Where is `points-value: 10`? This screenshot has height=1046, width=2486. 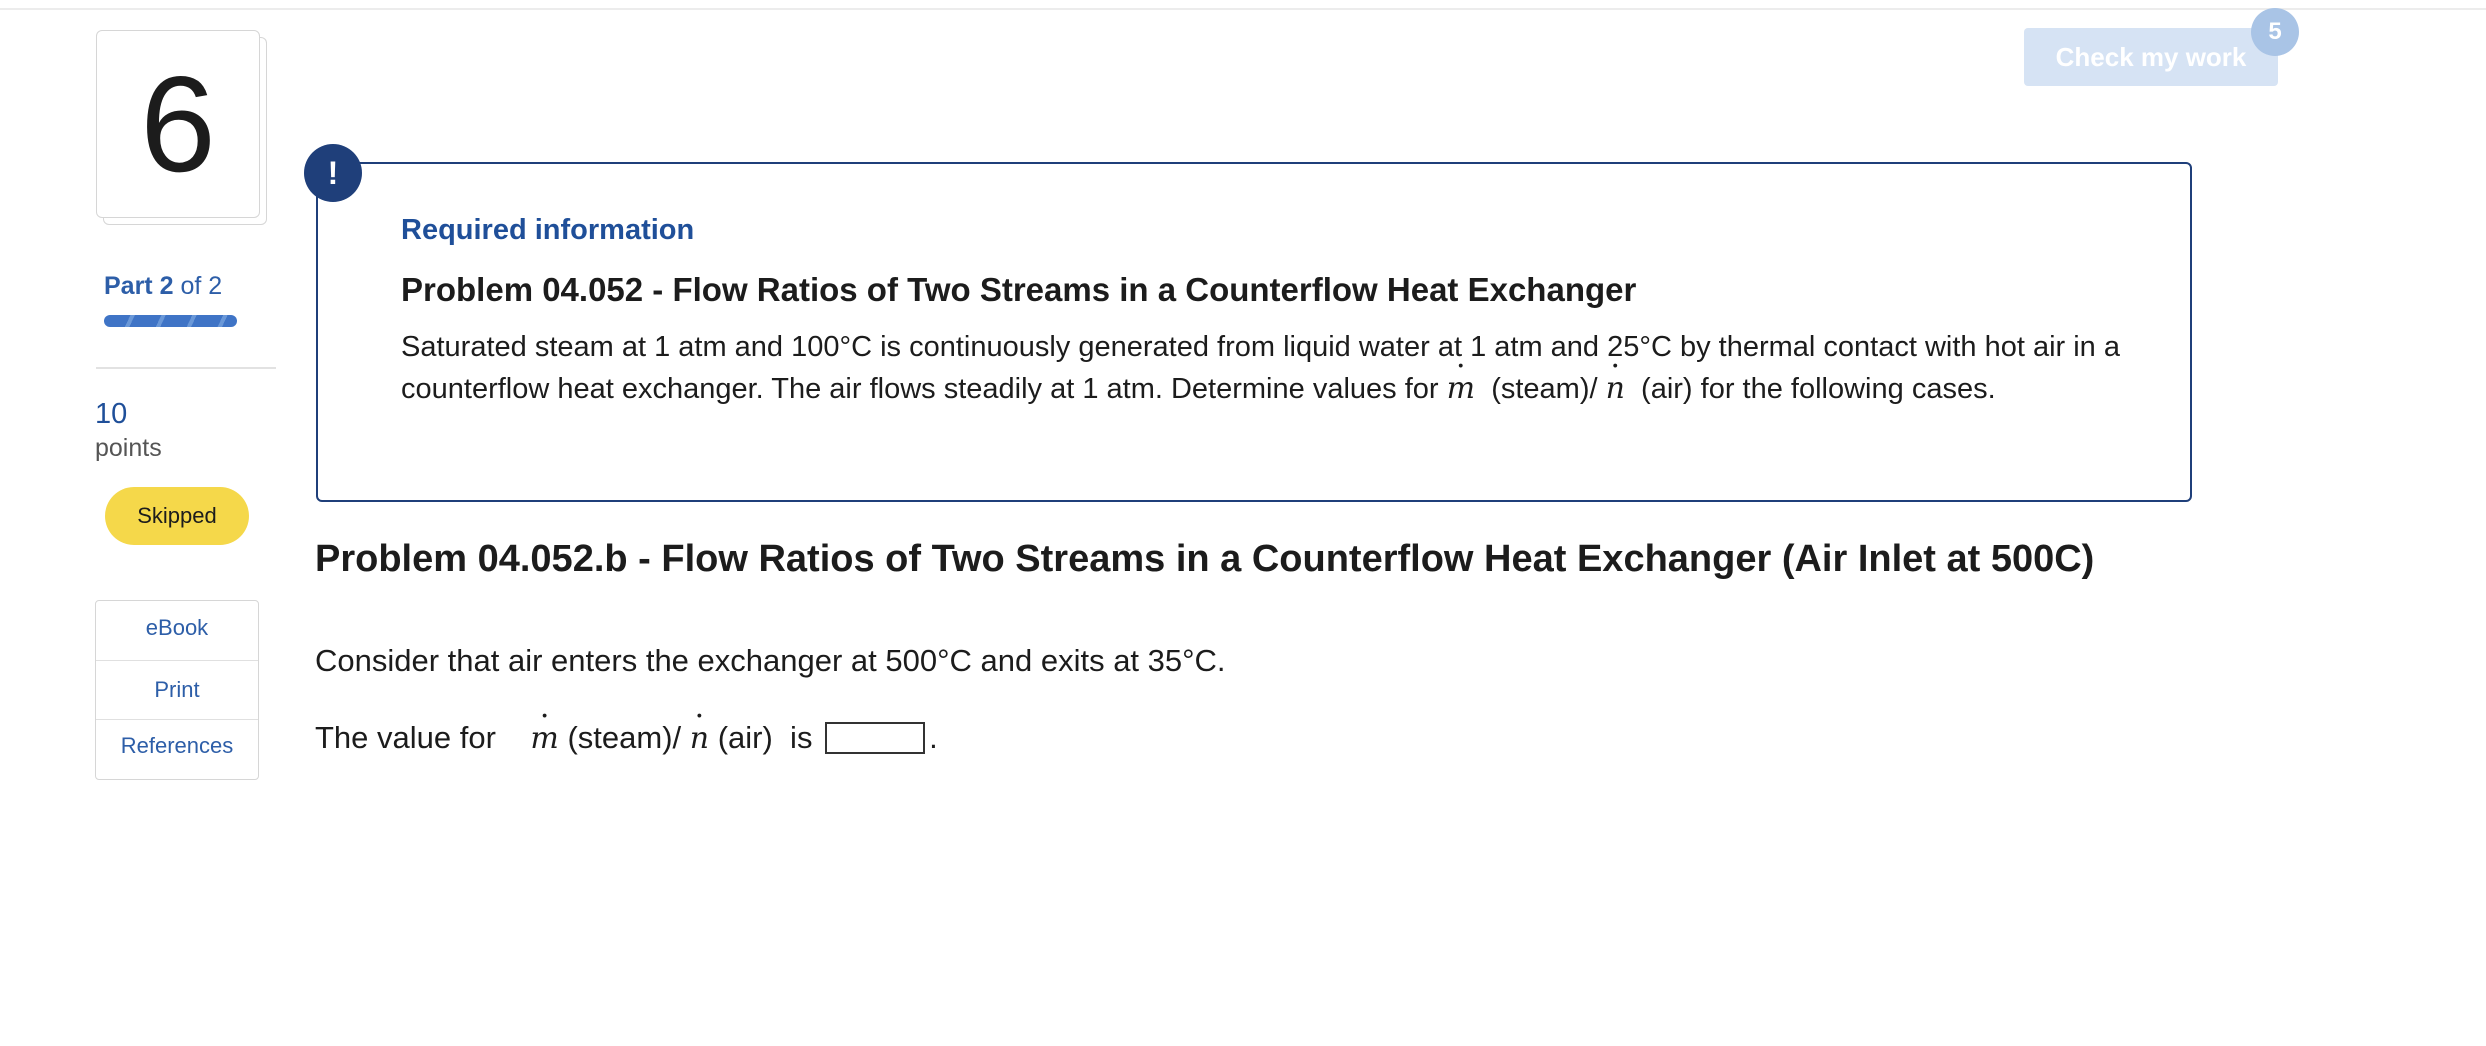 points-value: 10 is located at coordinates (111, 414).